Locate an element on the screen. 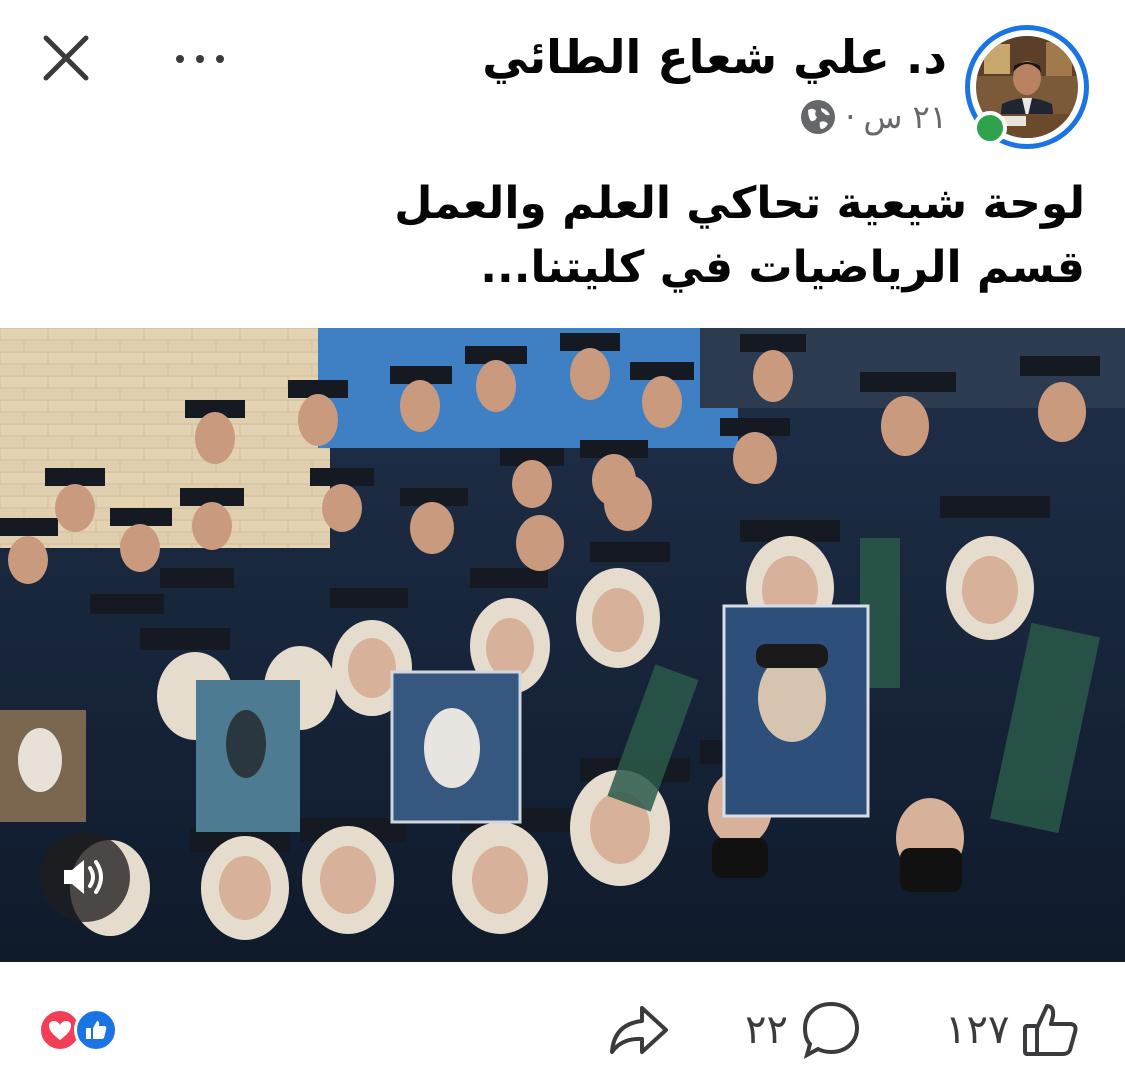  caption-line: لوحة شيعية تحاكي العلم والعمل is located at coordinates (739, 203).